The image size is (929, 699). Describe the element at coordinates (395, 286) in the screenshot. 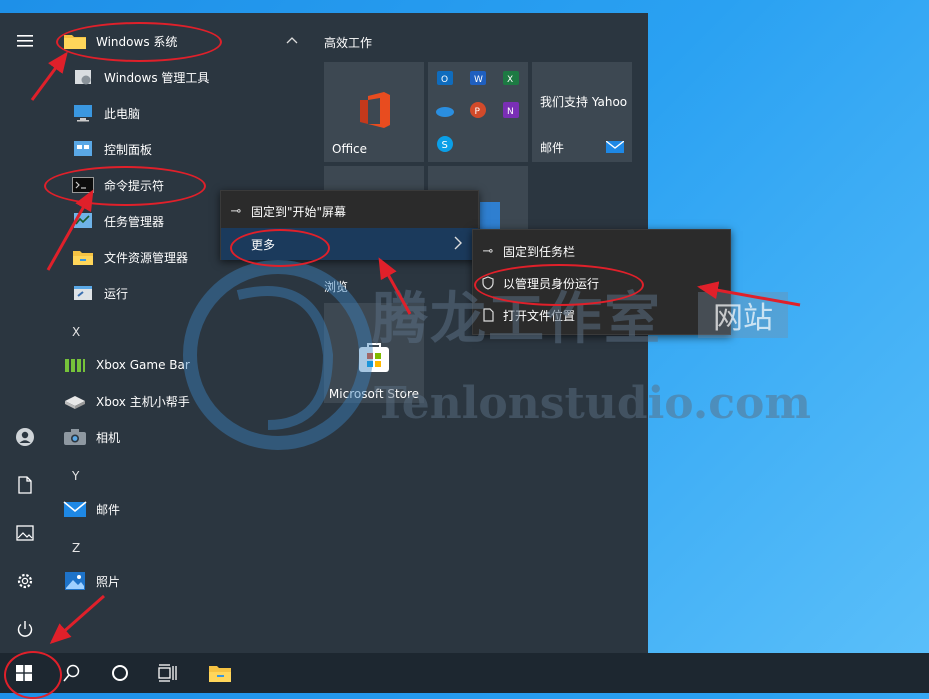

I see `arrow-to-more` at that location.